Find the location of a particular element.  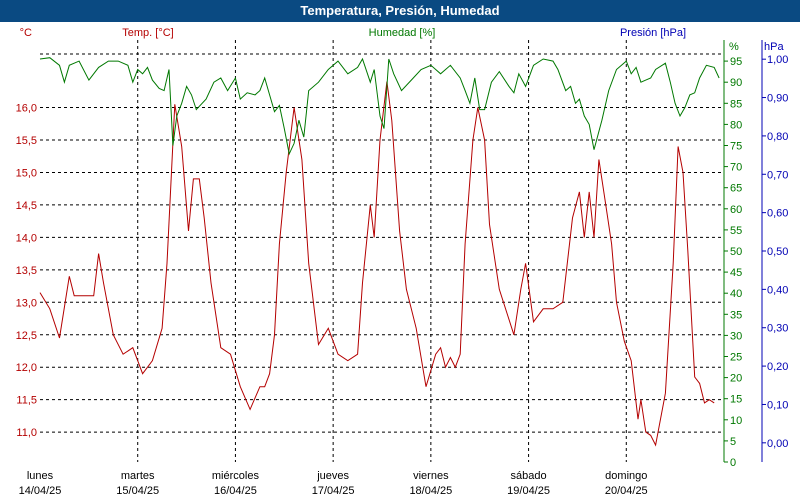

pressure-tick-label: 0,70 is located at coordinates (777, 175).